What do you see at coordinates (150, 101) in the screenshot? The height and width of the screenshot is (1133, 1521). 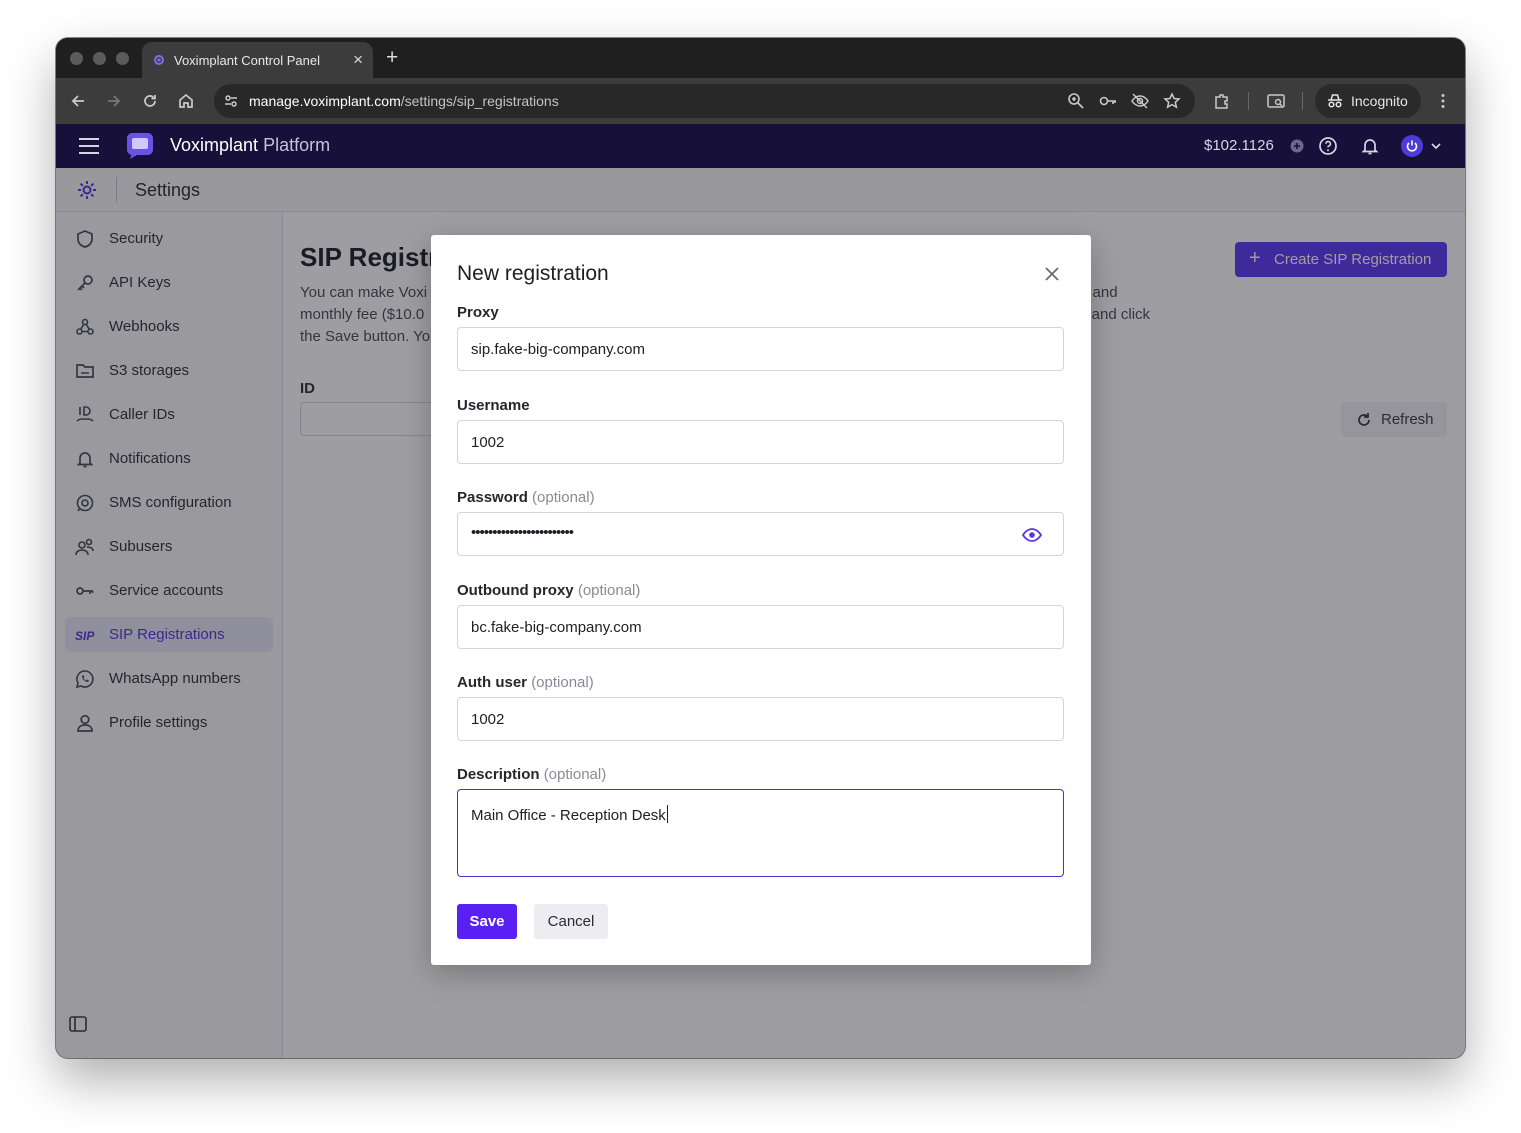 I see `reload-icon` at bounding box center [150, 101].